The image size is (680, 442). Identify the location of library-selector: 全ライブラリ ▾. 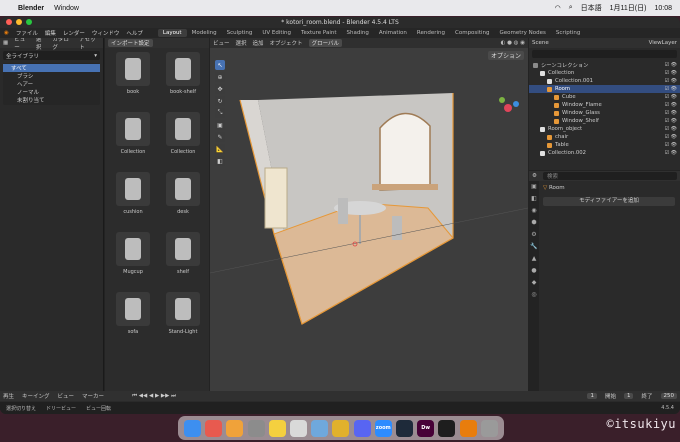
(51, 55).